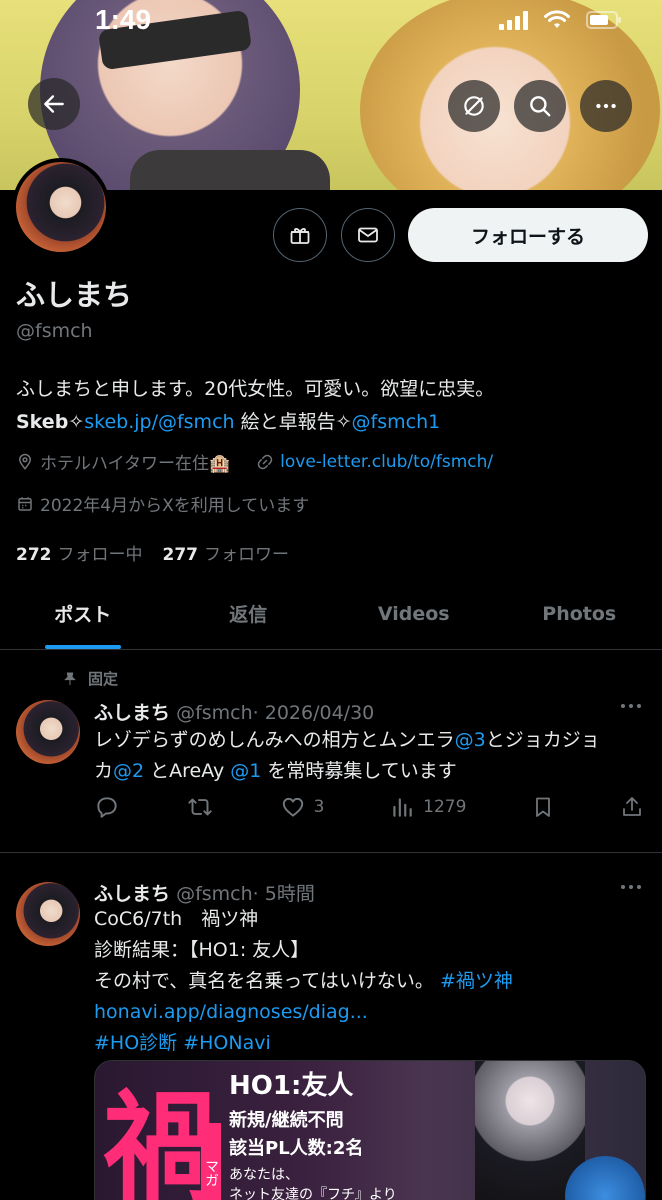 Image resolution: width=662 pixels, height=1200 pixels. What do you see at coordinates (265, 461) in the screenshot?
I see `link-icon` at bounding box center [265, 461].